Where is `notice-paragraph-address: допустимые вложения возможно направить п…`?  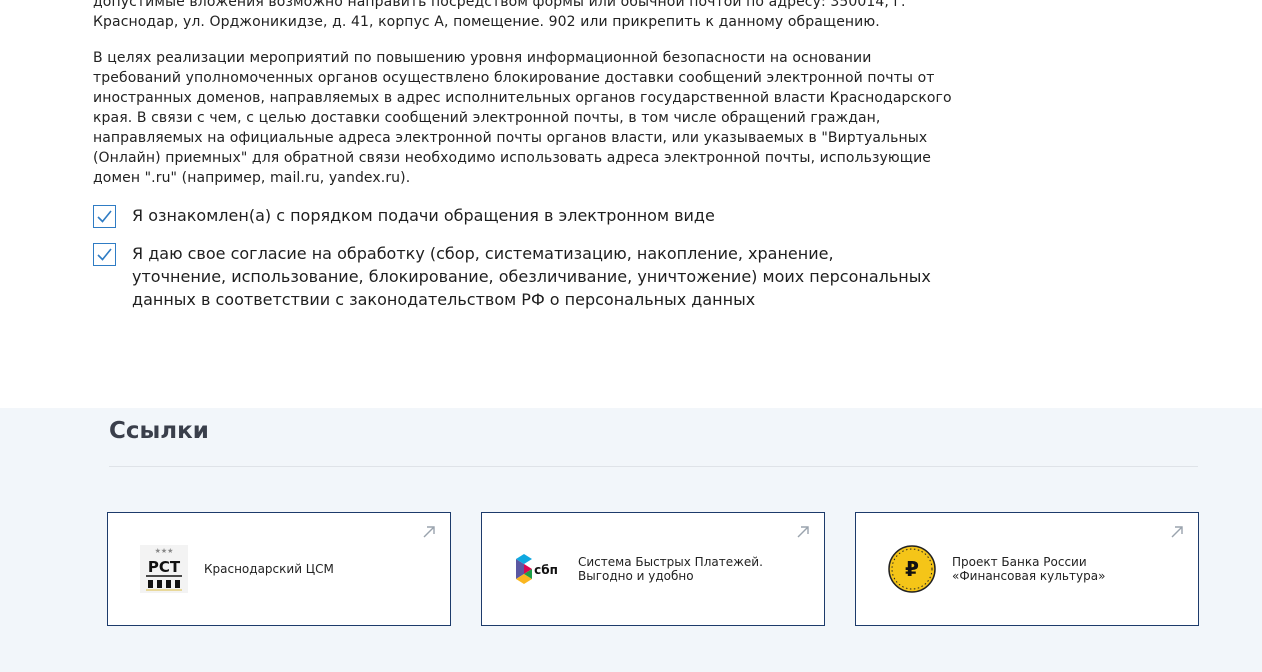
notice-paragraph-address: допустимые вложения возможно направить п… is located at coordinates (499, 15).